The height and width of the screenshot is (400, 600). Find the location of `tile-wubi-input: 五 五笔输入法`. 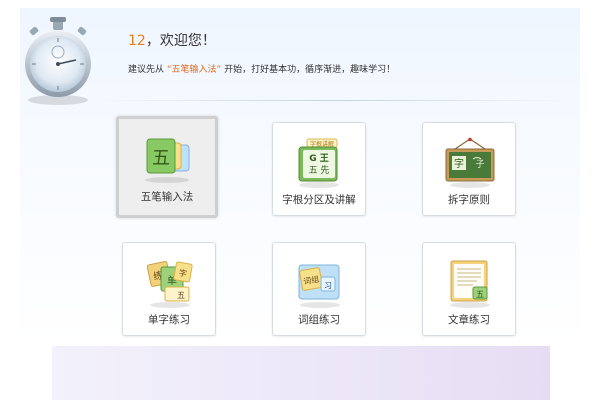

tile-wubi-input: 五 五笔输入法 is located at coordinates (167, 167).